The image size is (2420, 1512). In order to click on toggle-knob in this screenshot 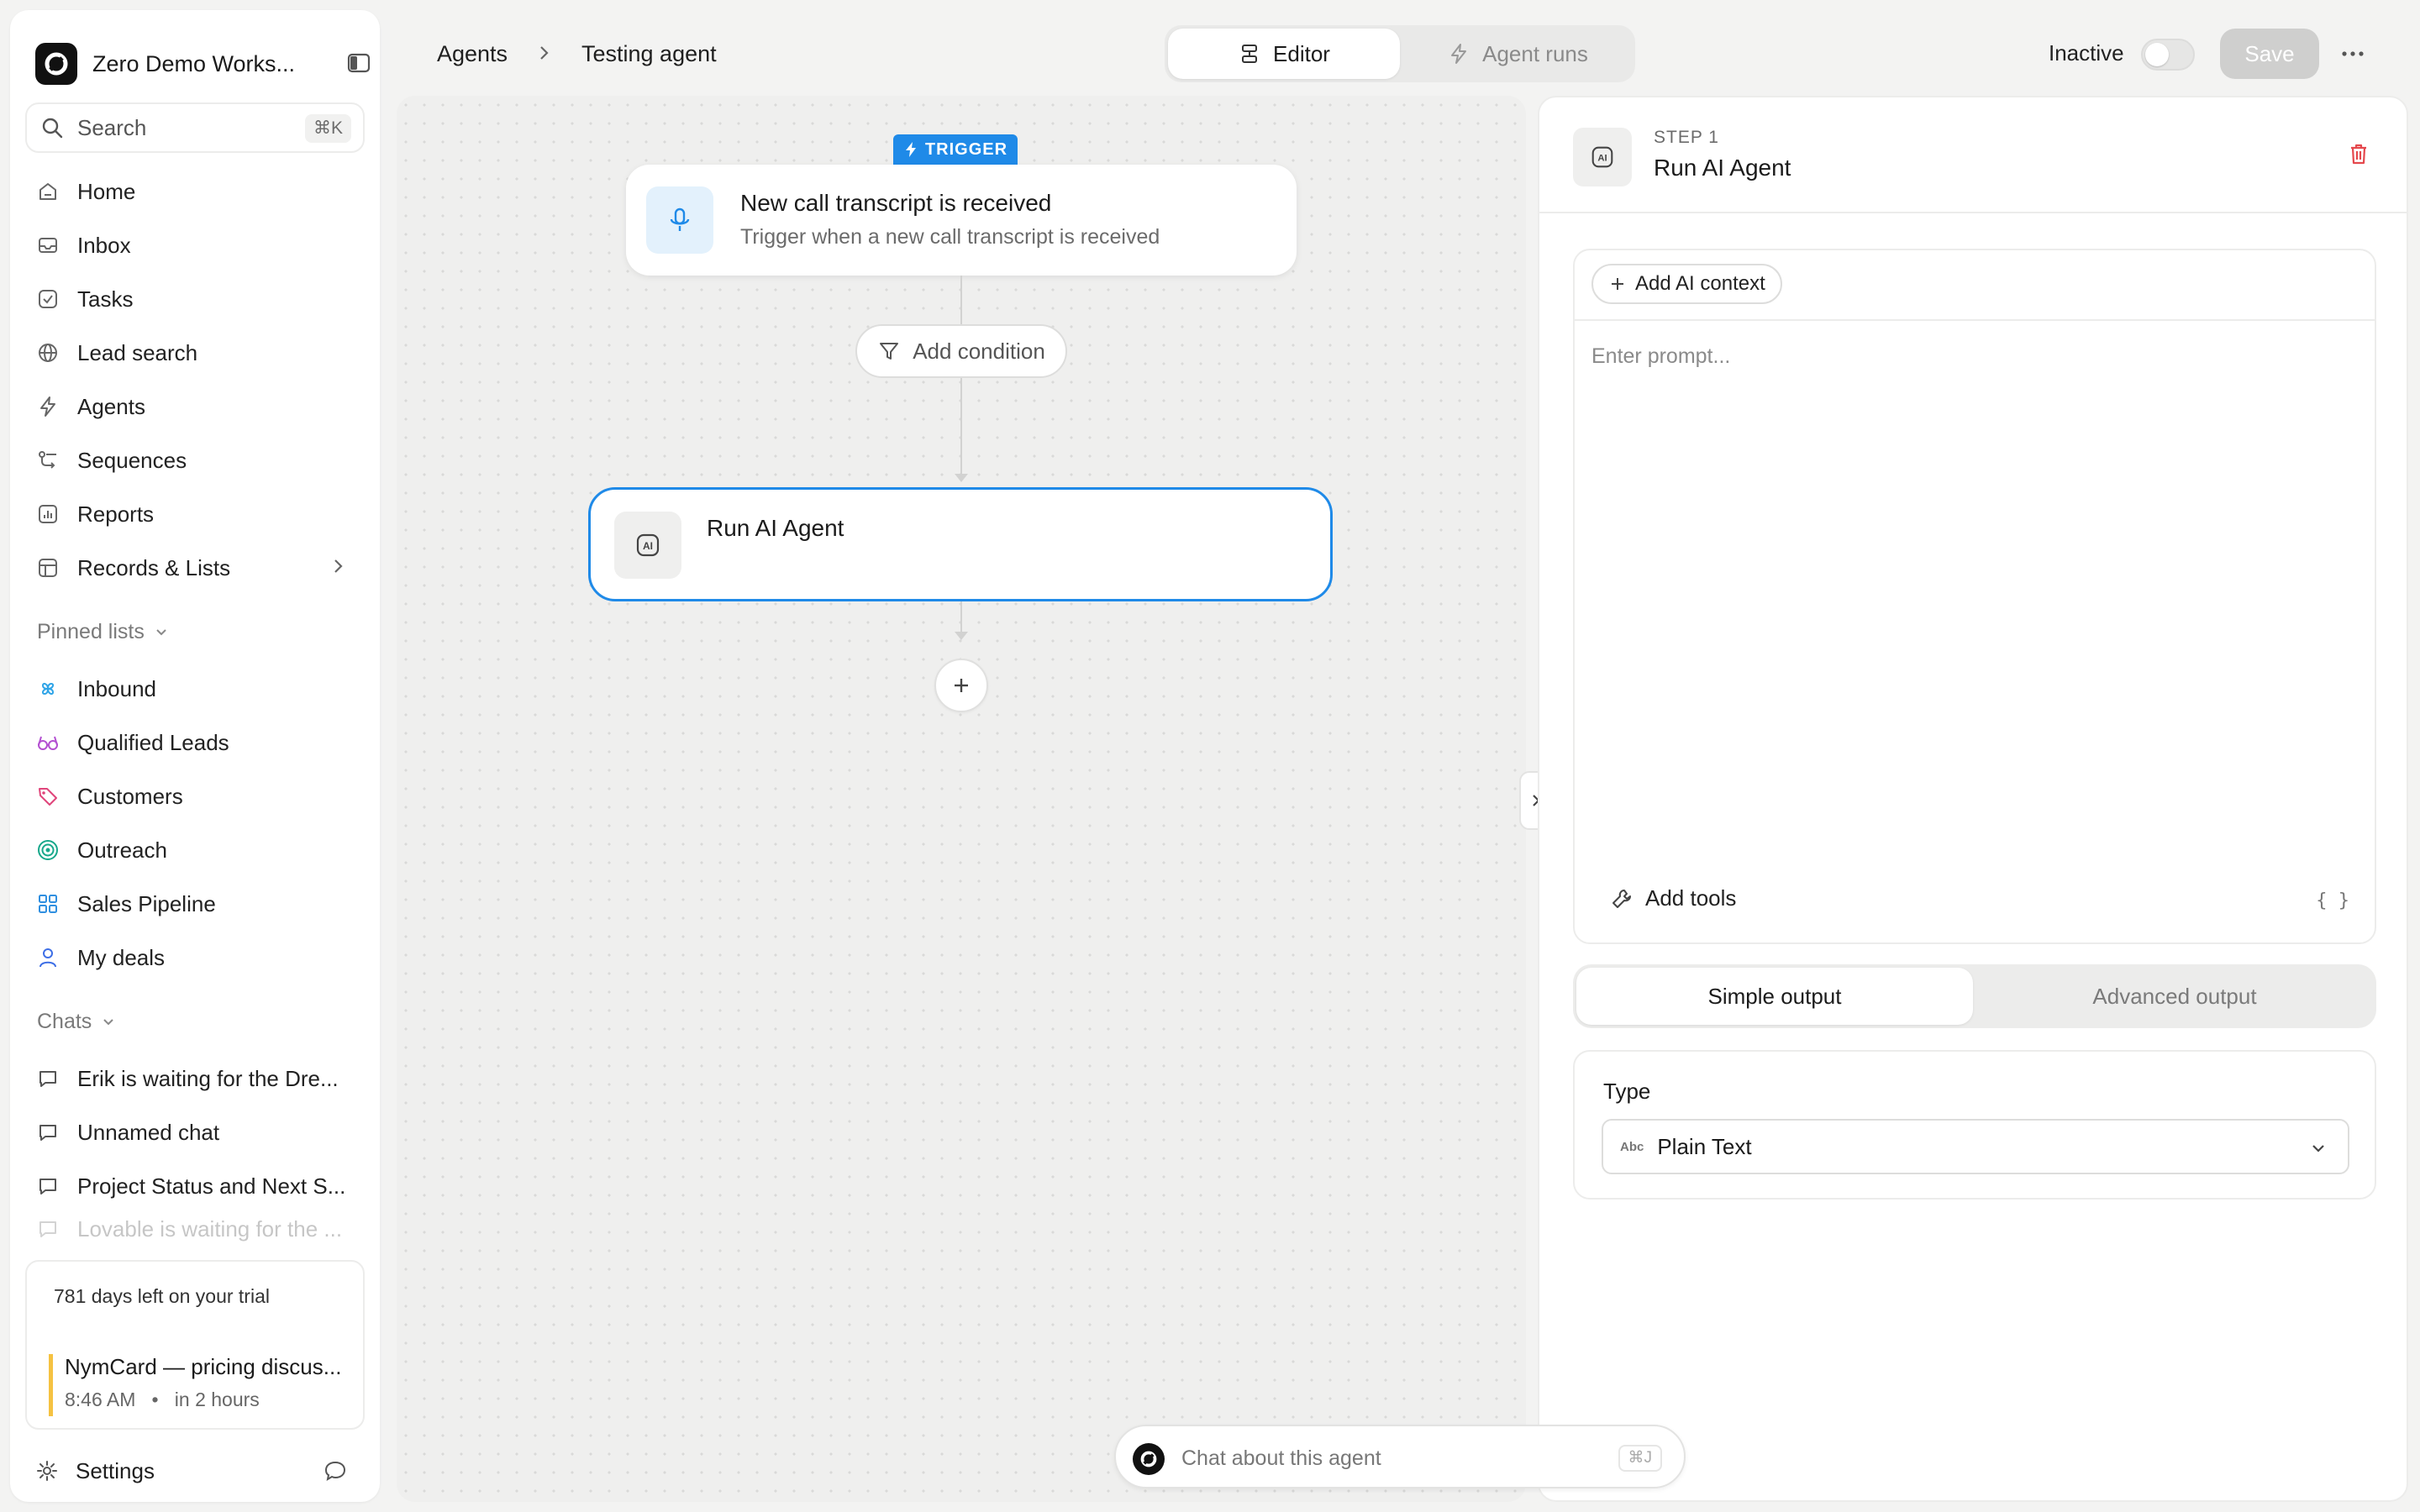, I will do `click(2157, 54)`.